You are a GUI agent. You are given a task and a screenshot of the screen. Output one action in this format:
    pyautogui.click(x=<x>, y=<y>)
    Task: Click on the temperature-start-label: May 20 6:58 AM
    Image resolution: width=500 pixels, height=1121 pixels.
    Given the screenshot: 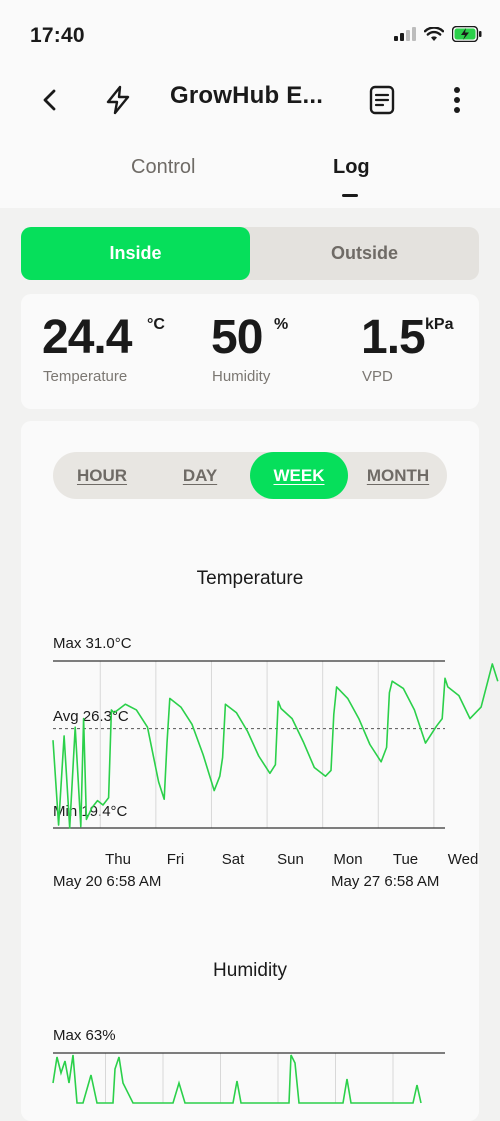 What is the action you would take?
    pyautogui.click(x=107, y=881)
    